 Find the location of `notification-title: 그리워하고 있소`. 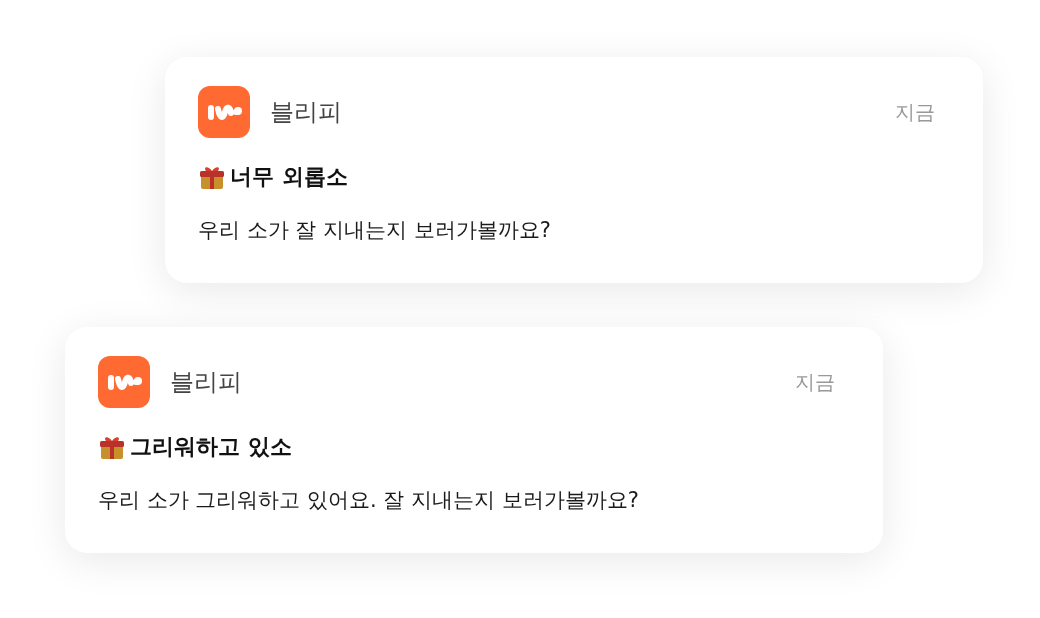

notification-title: 그리워하고 있소 is located at coordinates (211, 447).